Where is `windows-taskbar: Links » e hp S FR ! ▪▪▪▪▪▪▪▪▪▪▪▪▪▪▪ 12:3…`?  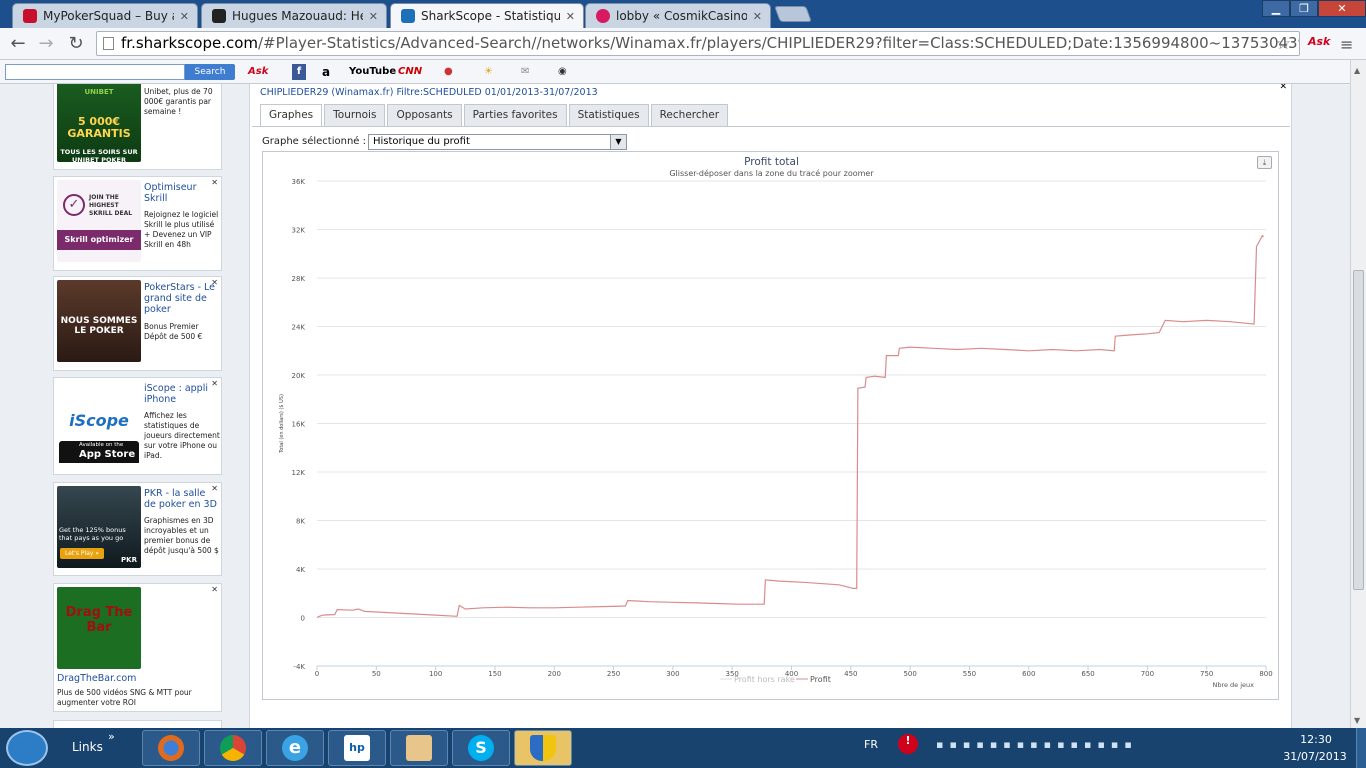
windows-taskbar: Links » e hp S FR ! ▪▪▪▪▪▪▪▪▪▪▪▪▪▪▪ 12:3… is located at coordinates (683, 748).